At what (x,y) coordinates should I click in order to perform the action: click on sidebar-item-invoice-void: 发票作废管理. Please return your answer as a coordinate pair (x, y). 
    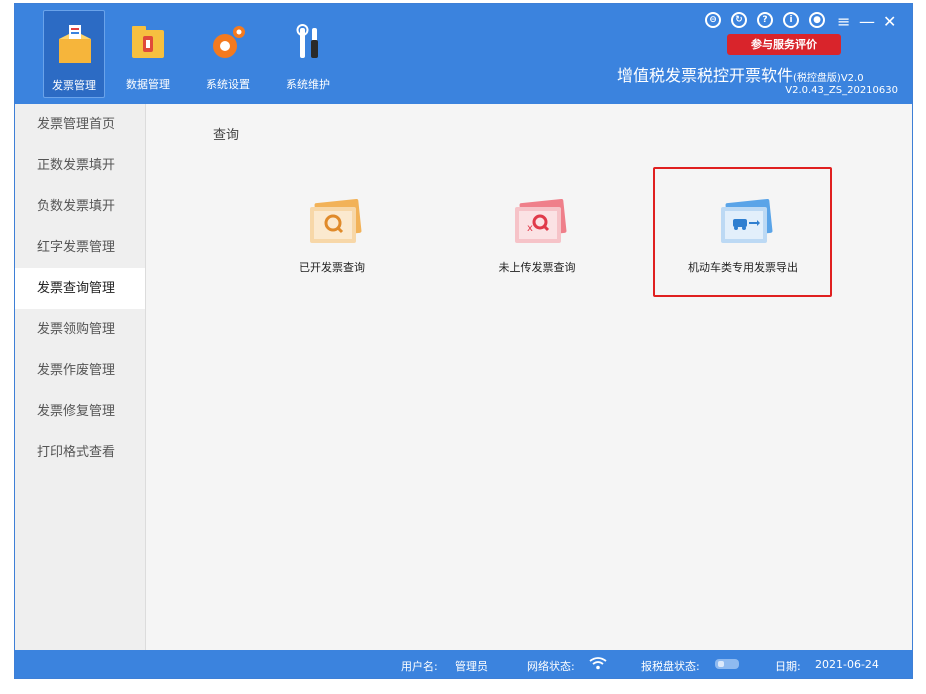
    Looking at the image, I should click on (80, 370).